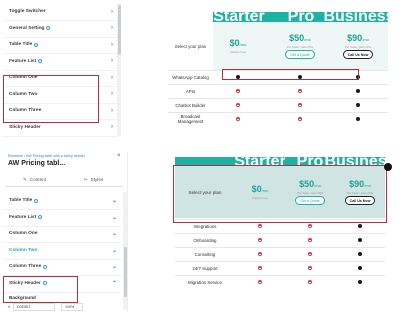 The image size is (420, 315). Describe the element at coordinates (62, 251) in the screenshot. I see `sidebar-item: Column Two ⌄` at that location.